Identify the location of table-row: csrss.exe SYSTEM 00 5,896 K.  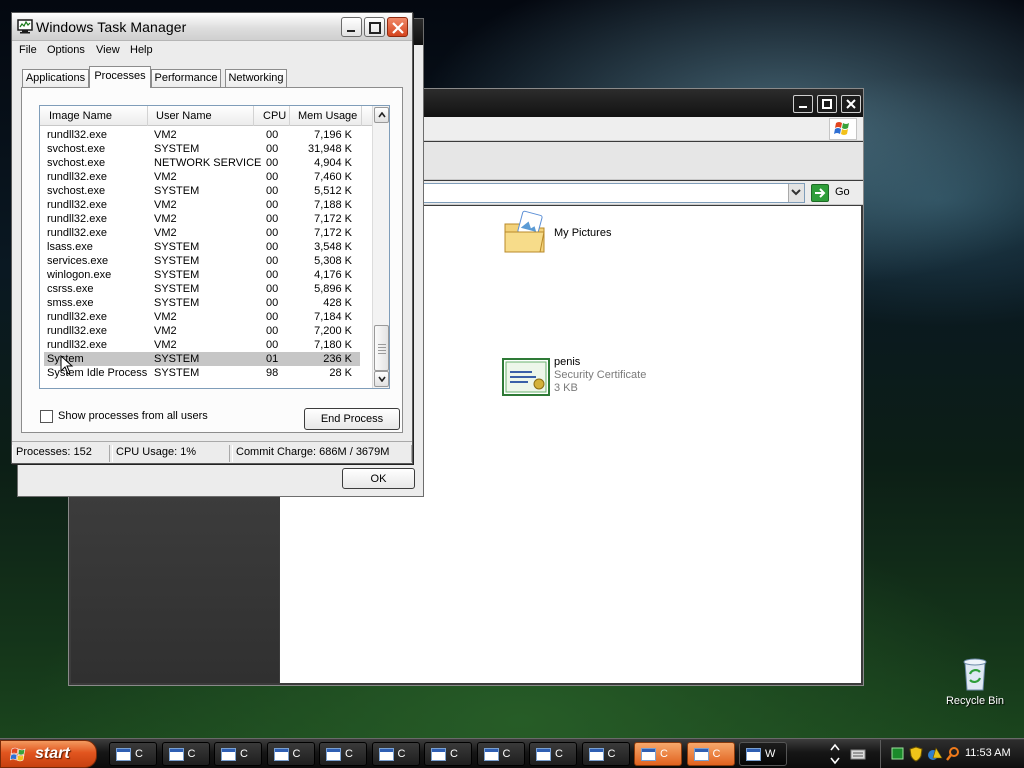
(202, 289).